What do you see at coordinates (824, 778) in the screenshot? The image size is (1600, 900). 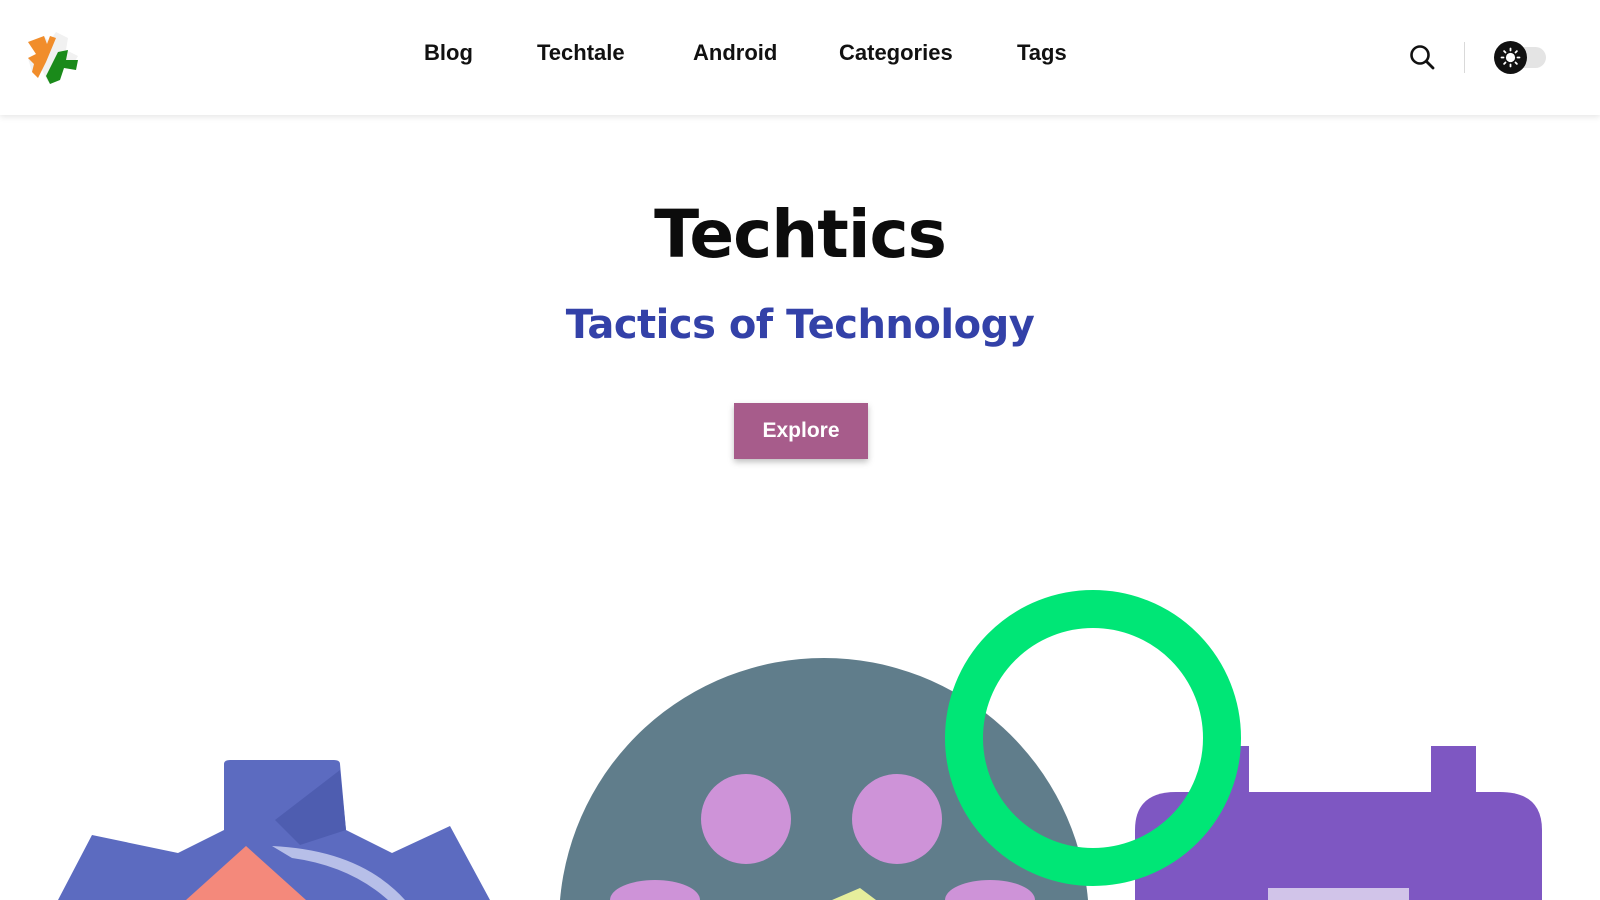 I see `film-reel-illustration` at bounding box center [824, 778].